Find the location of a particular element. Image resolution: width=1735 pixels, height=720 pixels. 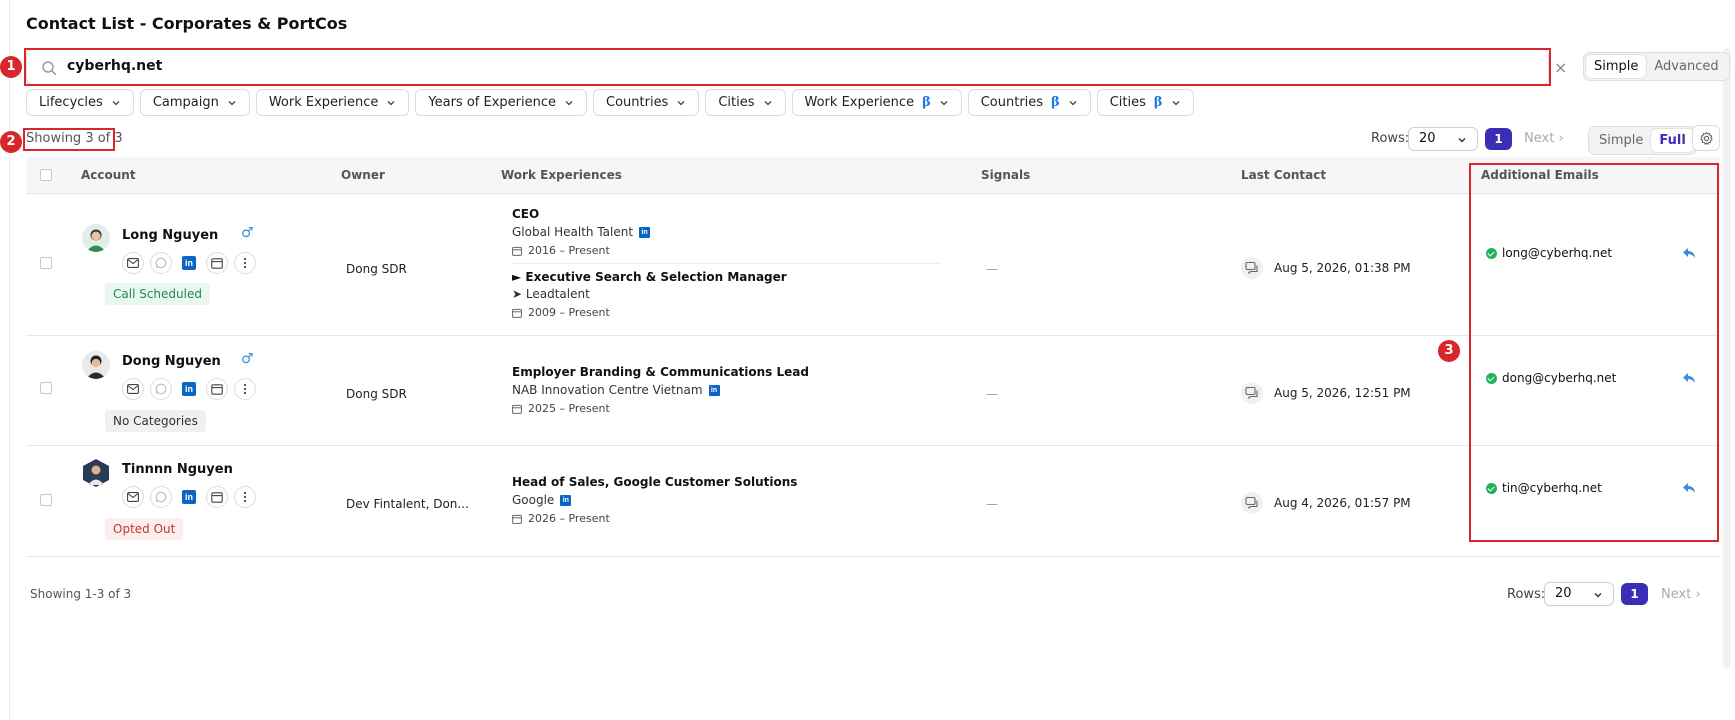

page-left-border is located at coordinates (9, 360).